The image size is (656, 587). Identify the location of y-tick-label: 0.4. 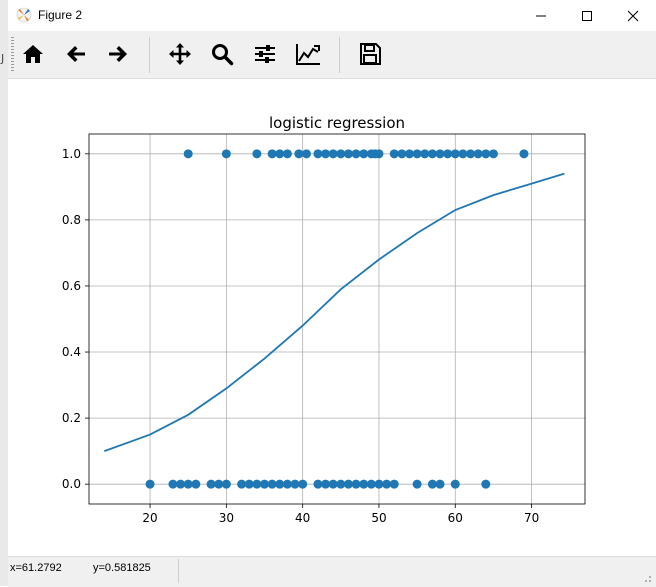
(71, 352).